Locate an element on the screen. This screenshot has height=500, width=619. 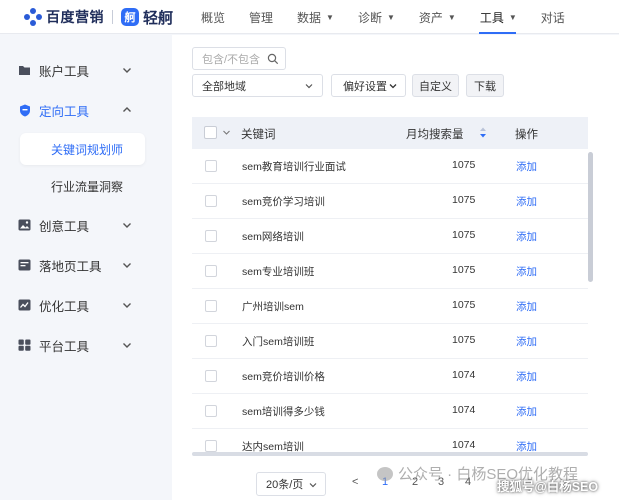
include-exclude-filter-input: 包含/不包含 is located at coordinates (239, 58).